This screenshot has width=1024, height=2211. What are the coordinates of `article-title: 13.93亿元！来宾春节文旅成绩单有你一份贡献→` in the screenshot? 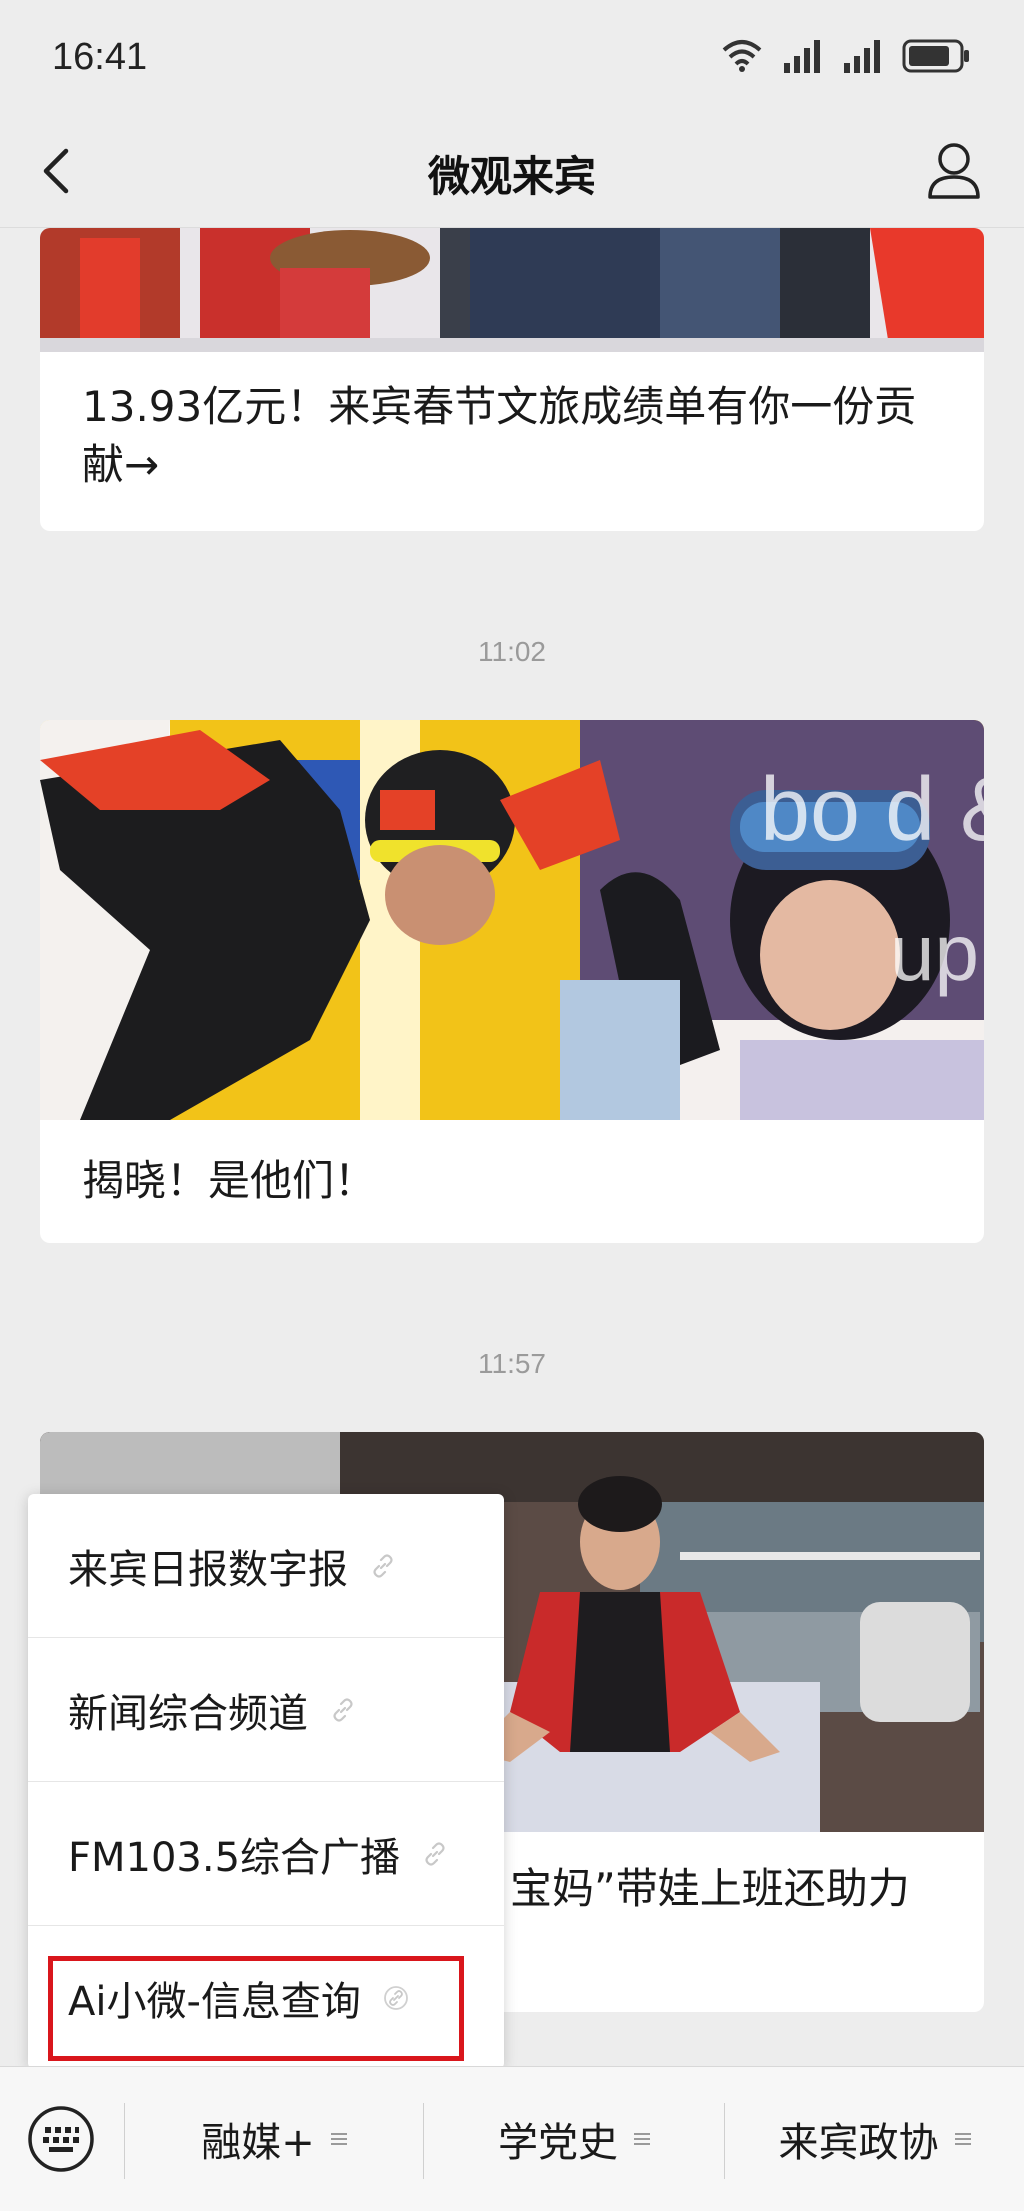 It's located at (499, 435).